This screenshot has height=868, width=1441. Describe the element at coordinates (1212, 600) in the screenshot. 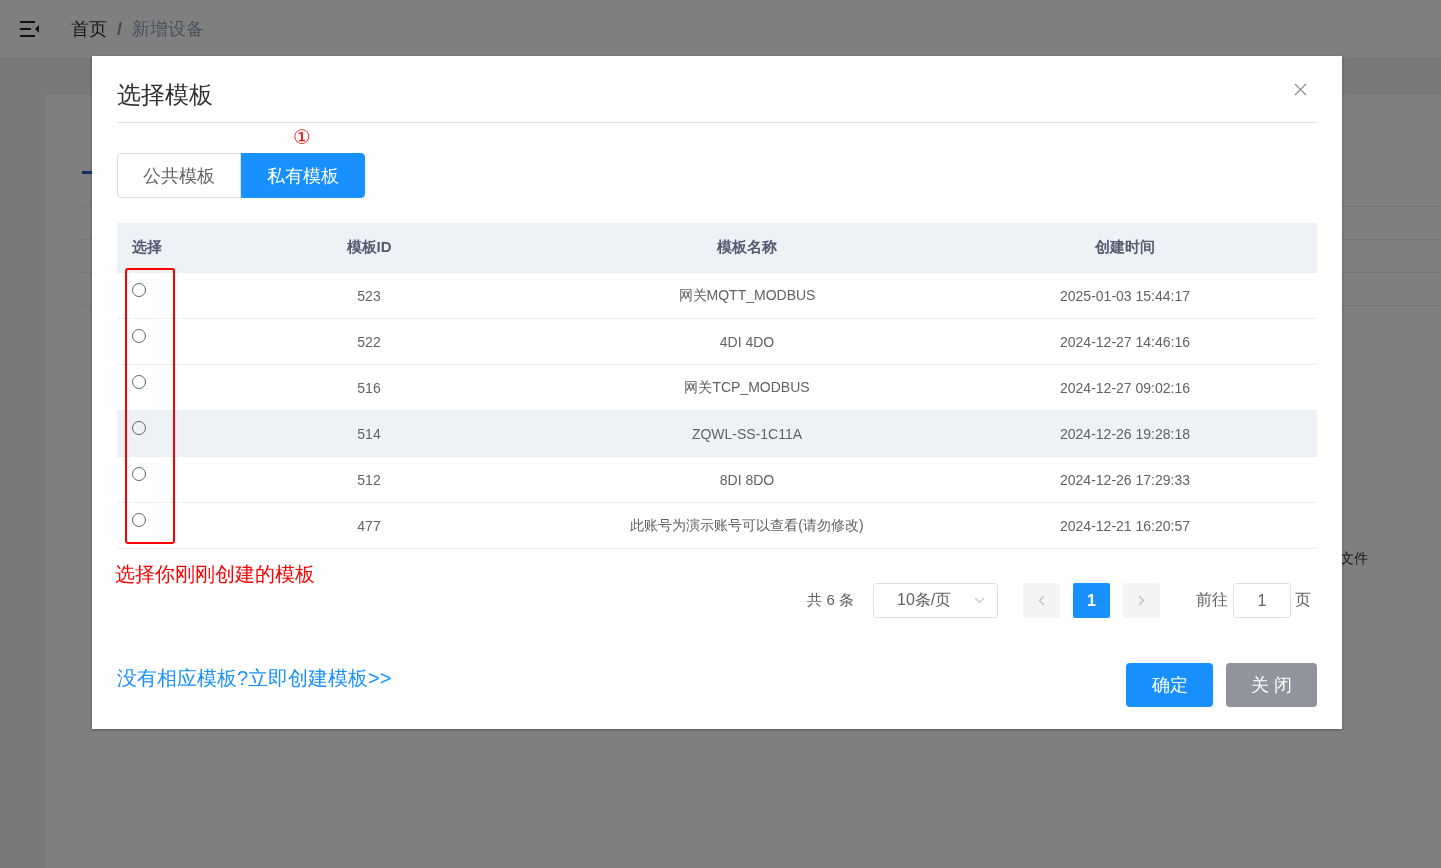

I see `goto-label: 前往` at that location.